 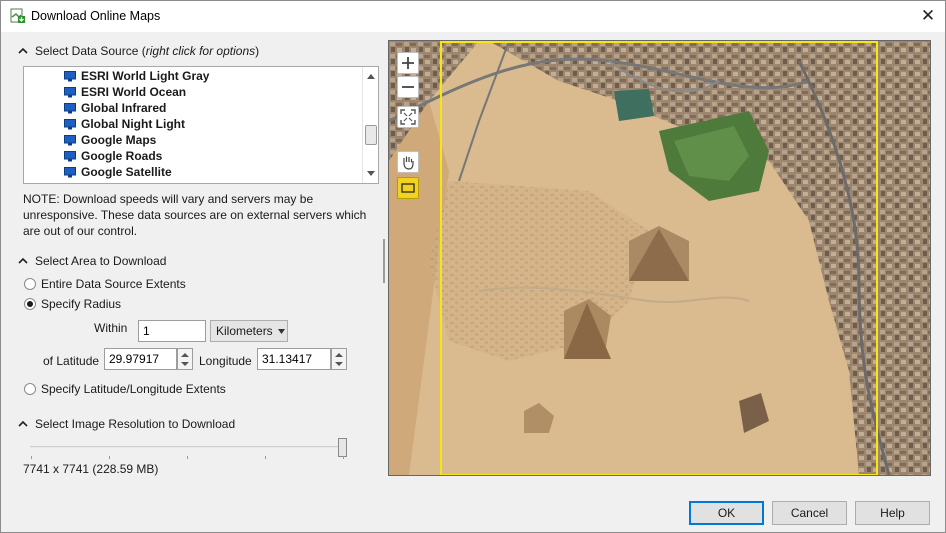 I want to click on select-rectangle-button, so click(x=408, y=188).